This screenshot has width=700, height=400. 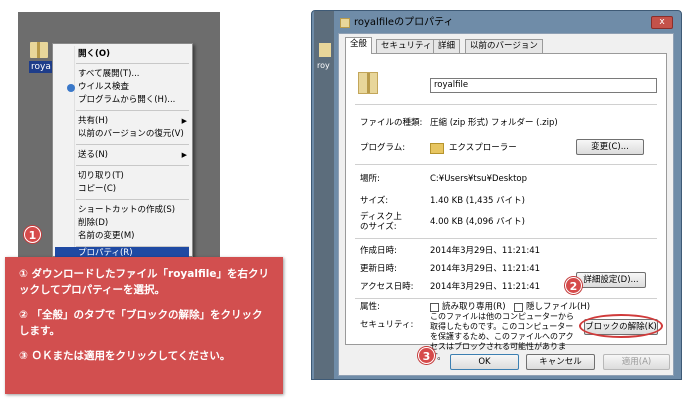 What do you see at coordinates (662, 22) in the screenshot?
I see `close-button: x` at bounding box center [662, 22].